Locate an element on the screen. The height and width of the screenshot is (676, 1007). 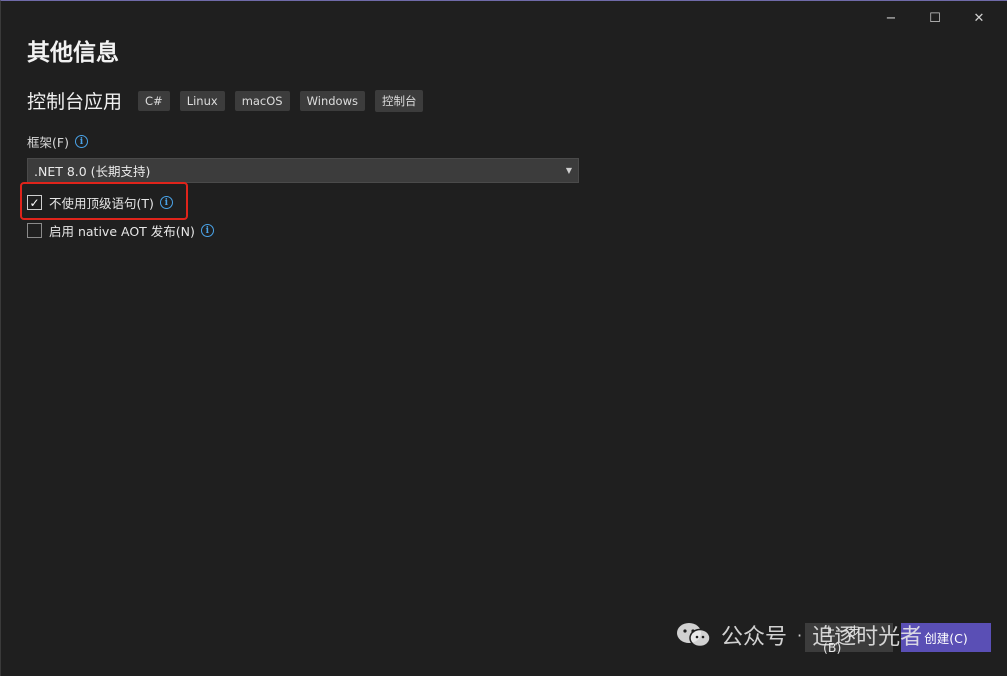
framework-select: .NET 8.0 (长期支持) ▼ is located at coordinates (303, 170).